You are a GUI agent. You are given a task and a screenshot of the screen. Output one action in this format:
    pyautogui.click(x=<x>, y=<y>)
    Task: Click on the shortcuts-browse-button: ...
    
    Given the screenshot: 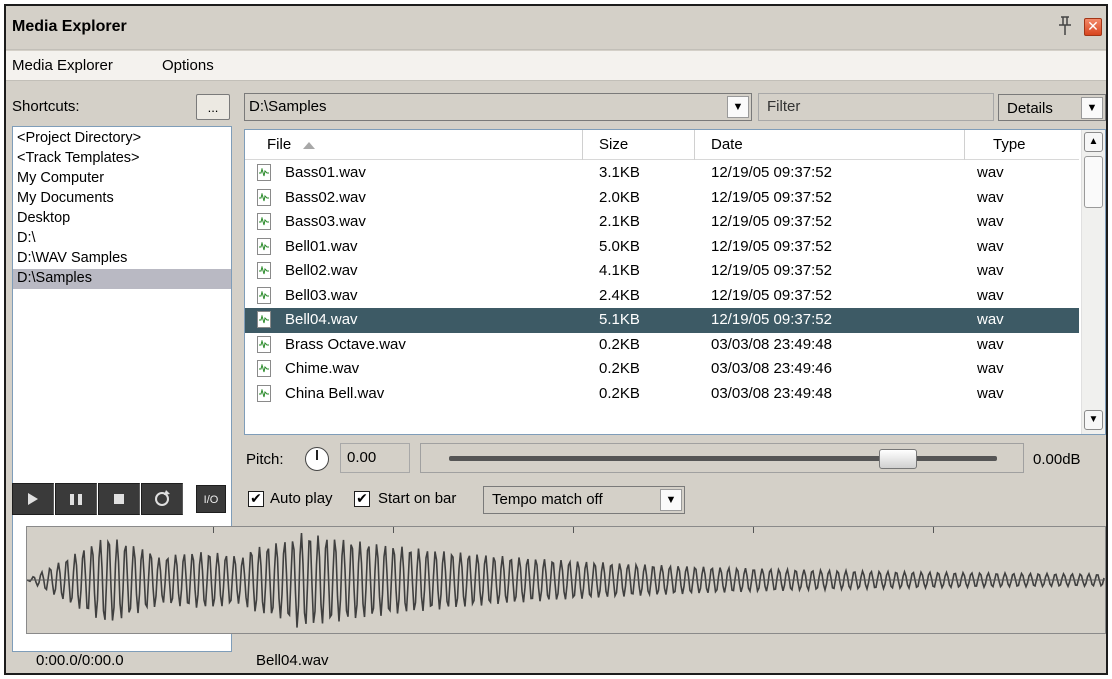 What is the action you would take?
    pyautogui.click(x=213, y=107)
    